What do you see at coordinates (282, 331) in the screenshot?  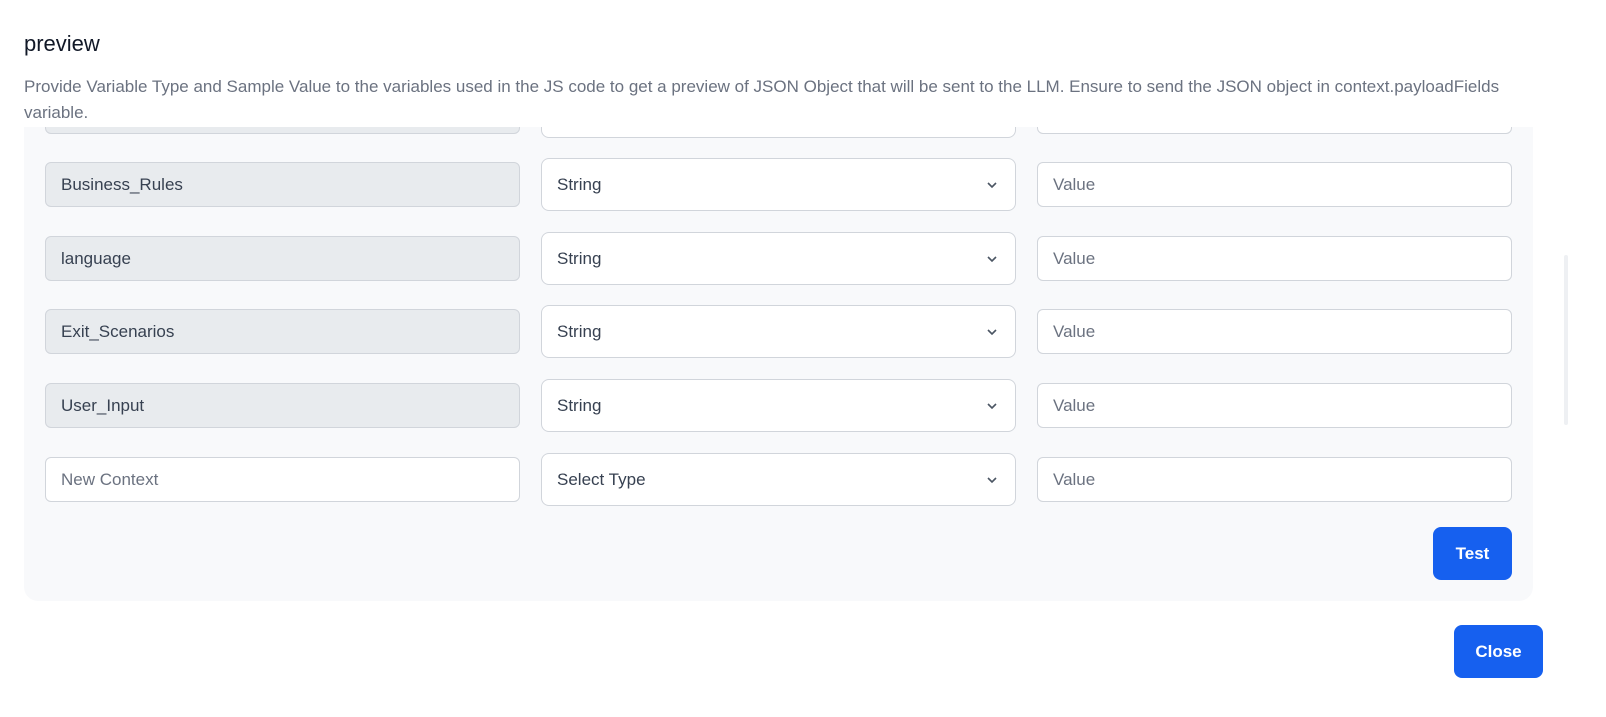 I see `variable-name-field: Exit_Scenarios` at bounding box center [282, 331].